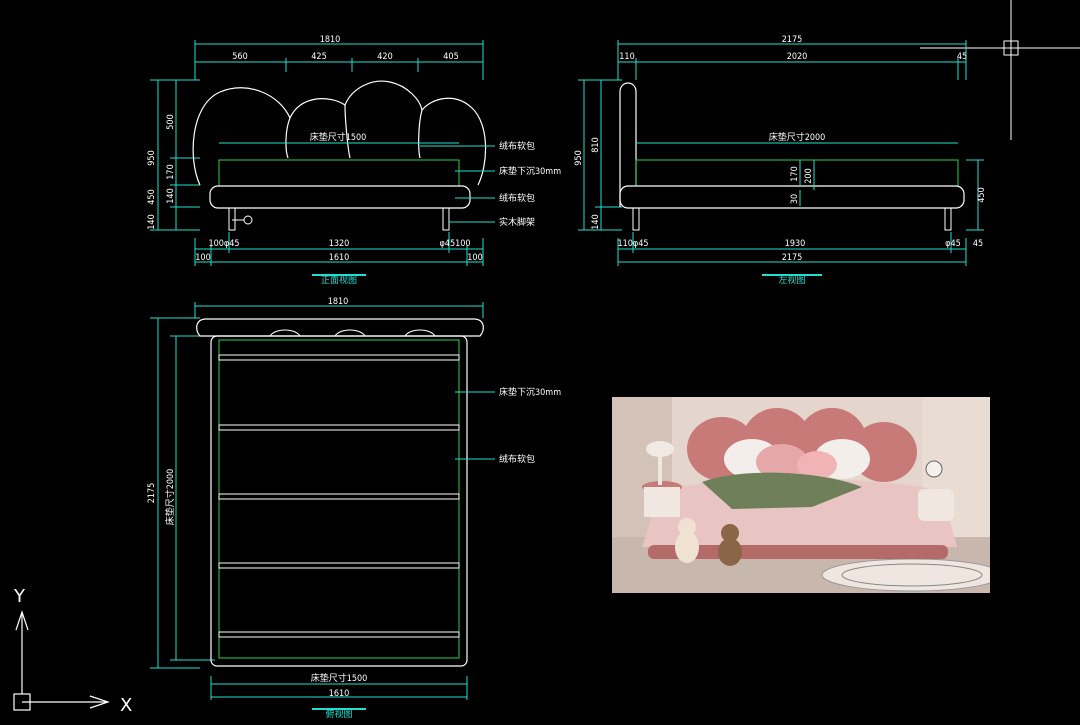 Image resolution: width=1080 pixels, height=725 pixels. I want to click on front-label-fabric-top: 绒布软包, so click(517, 146).